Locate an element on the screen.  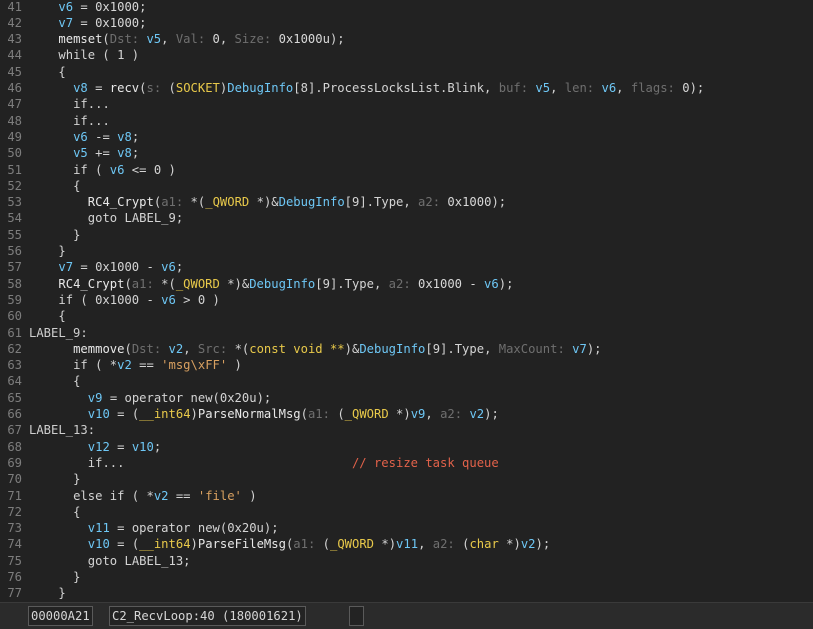
line-number: 43 is located at coordinates (14, 39).